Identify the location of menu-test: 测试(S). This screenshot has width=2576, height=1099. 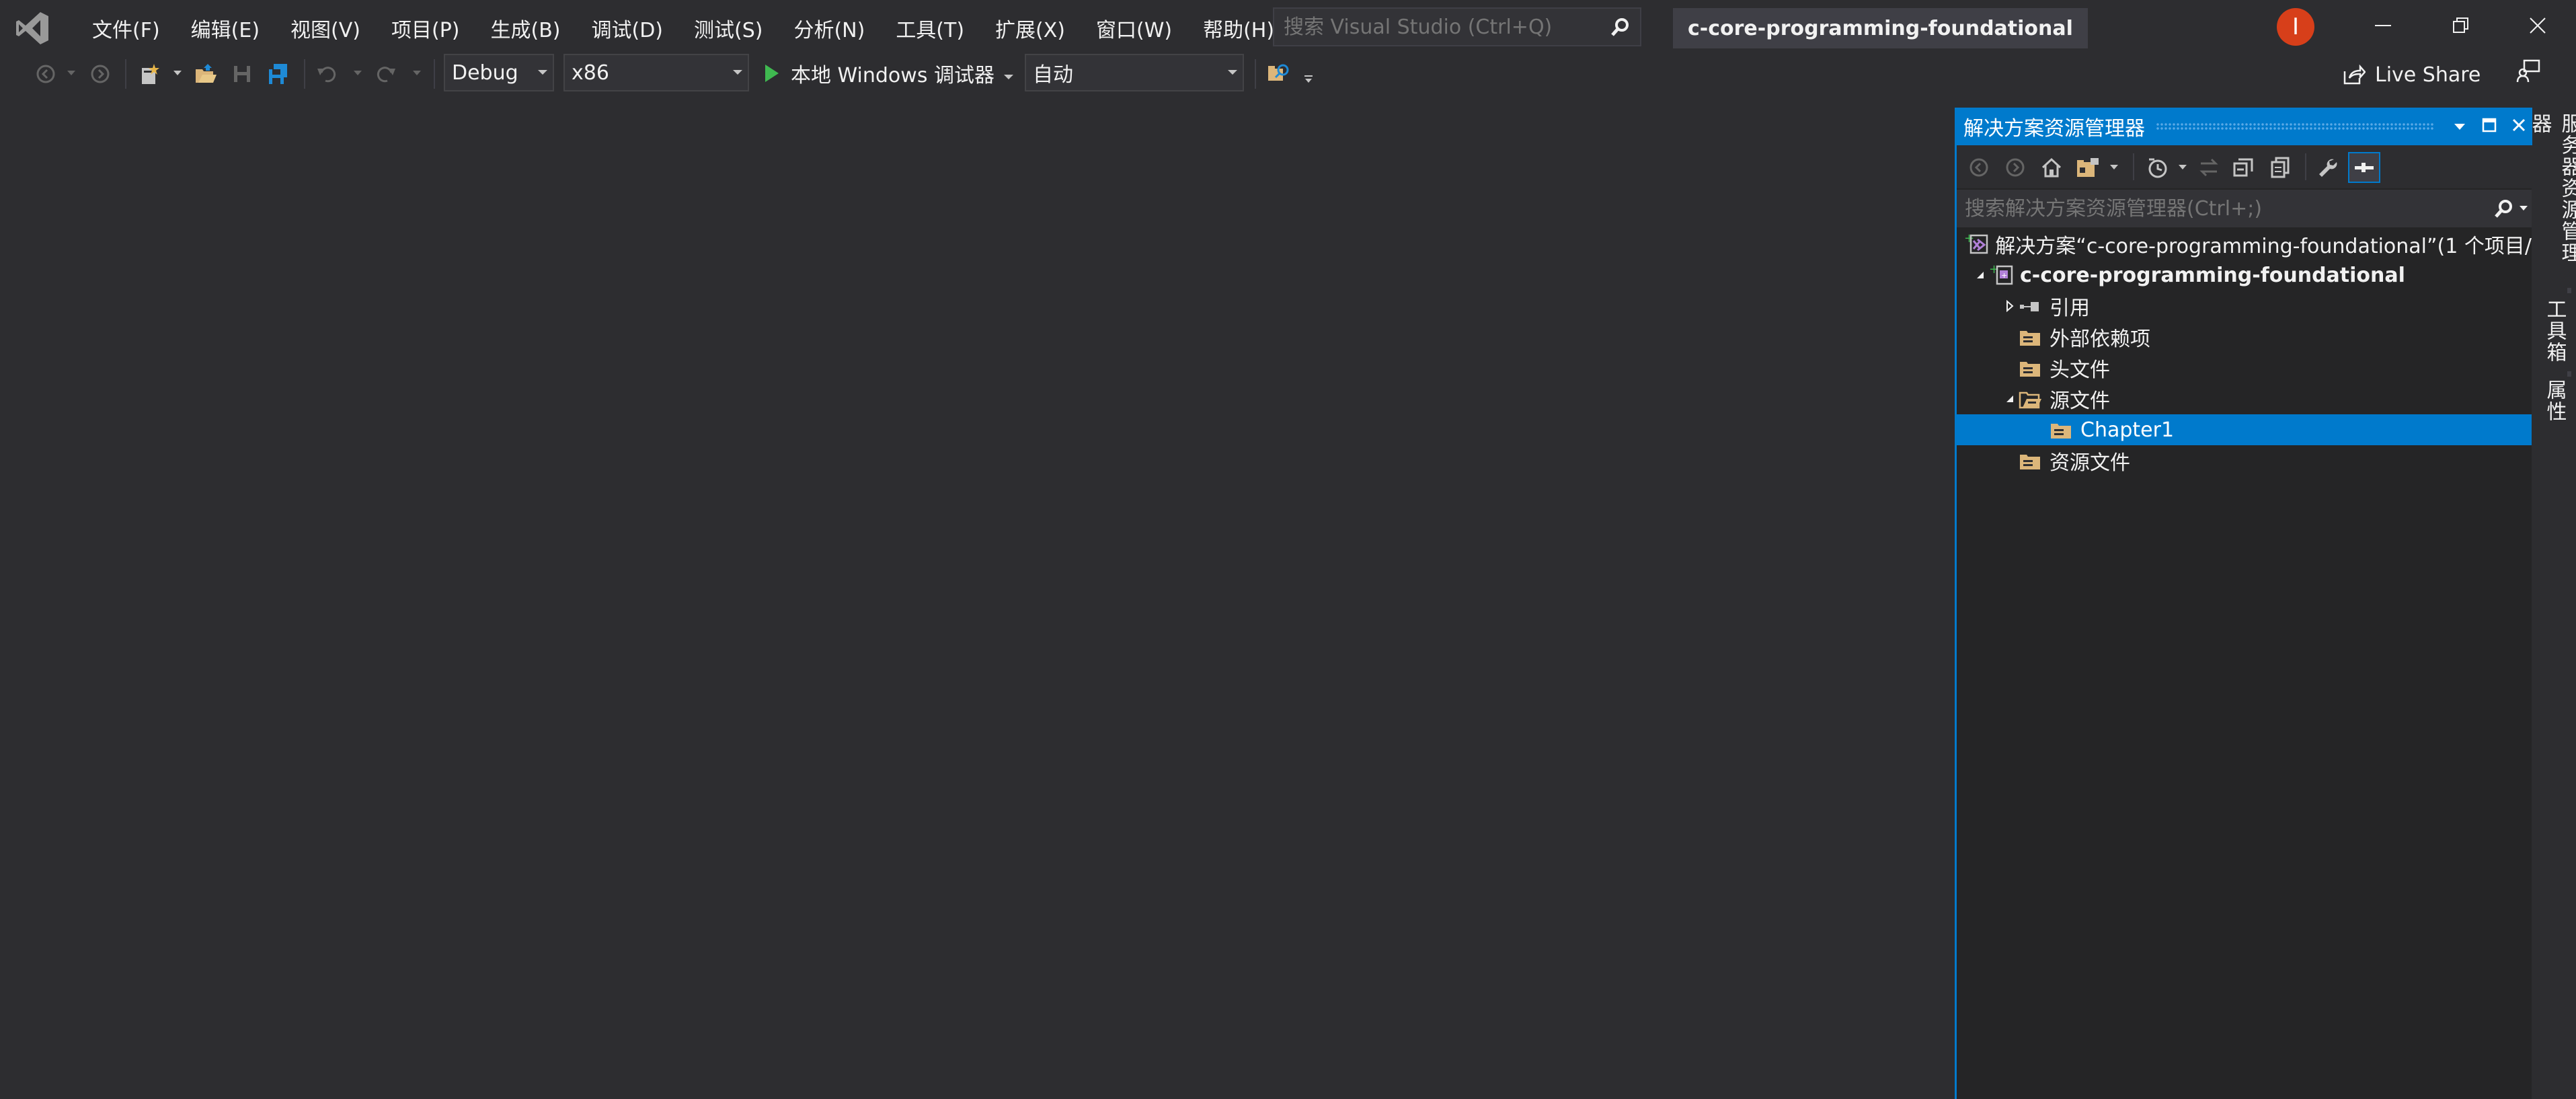
(728, 28).